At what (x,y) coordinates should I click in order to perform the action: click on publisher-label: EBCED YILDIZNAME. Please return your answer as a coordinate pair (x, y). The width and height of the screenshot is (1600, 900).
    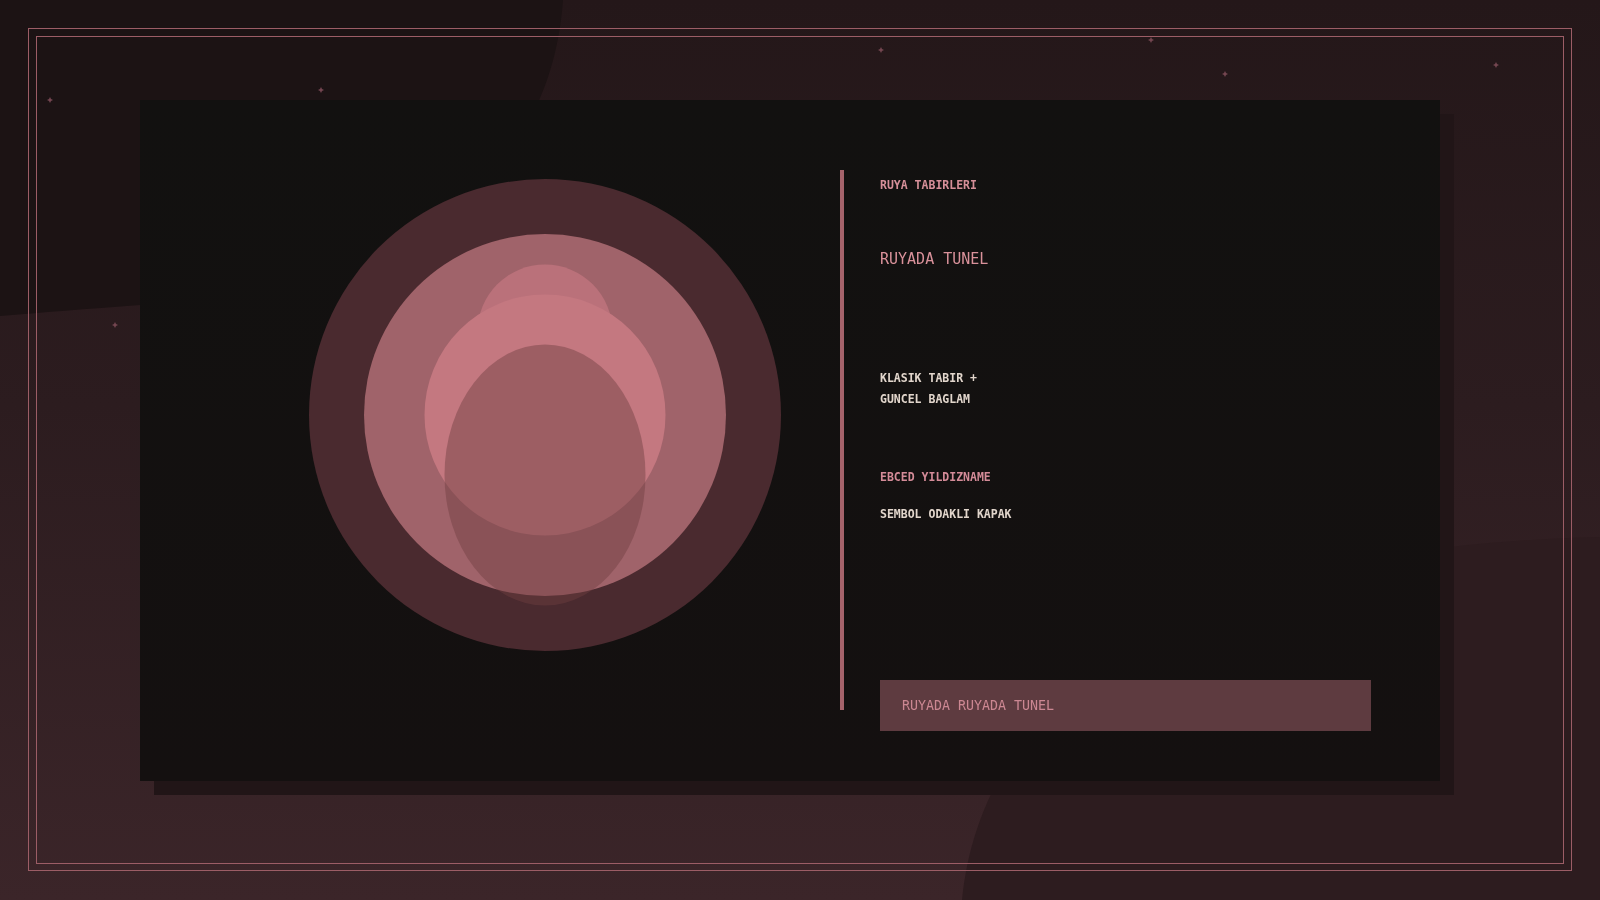
    Looking at the image, I should click on (935, 477).